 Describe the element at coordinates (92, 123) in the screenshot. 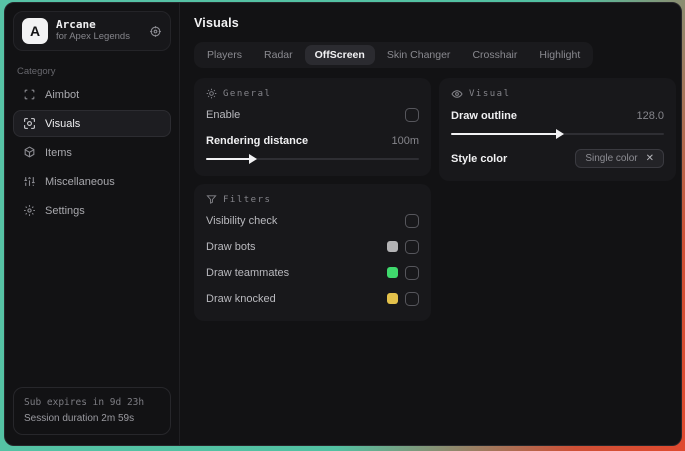

I see `sidebar-item-visuals: Visuals` at that location.